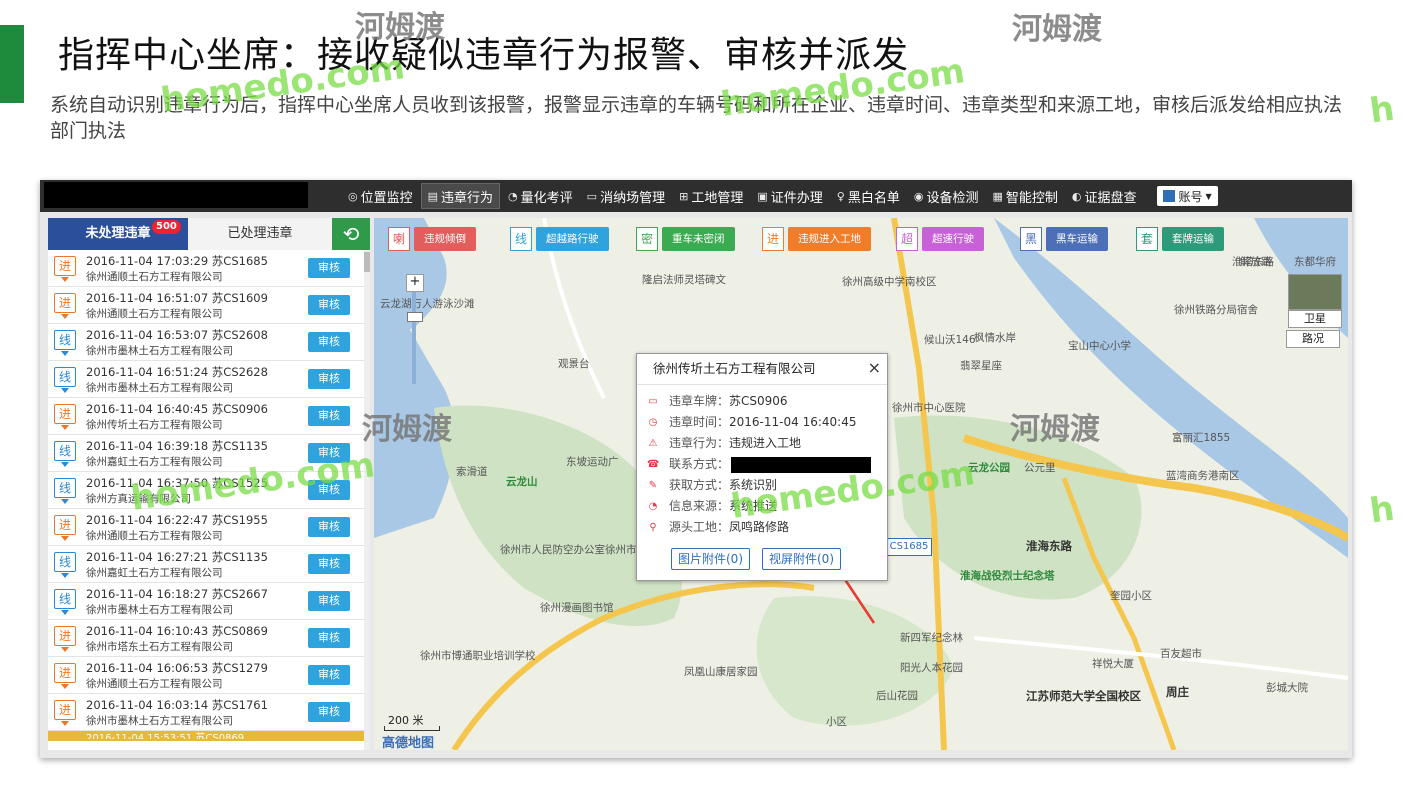  What do you see at coordinates (159, 647) in the screenshot?
I see `violation-company: 徐州市塔东土石方工程有限公司` at bounding box center [159, 647].